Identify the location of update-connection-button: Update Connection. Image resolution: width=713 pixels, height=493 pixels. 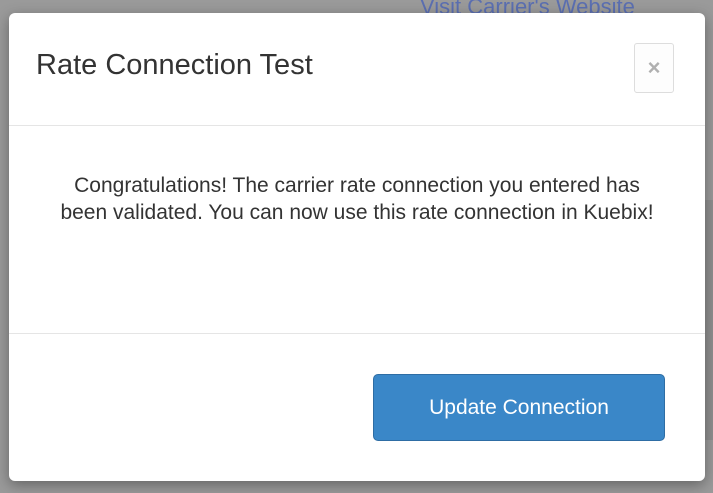
(519, 407).